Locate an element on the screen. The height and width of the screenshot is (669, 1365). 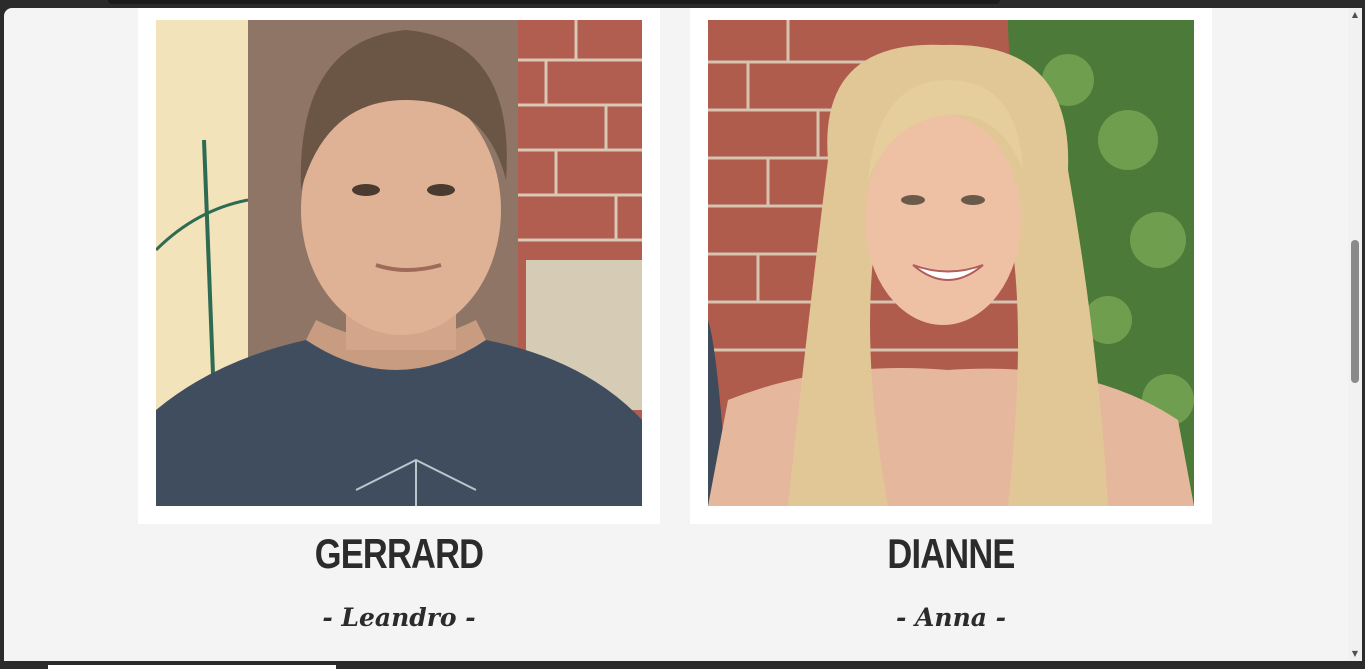
vertical-scrollbar: ▲ ▼ is located at coordinates (1355, 334).